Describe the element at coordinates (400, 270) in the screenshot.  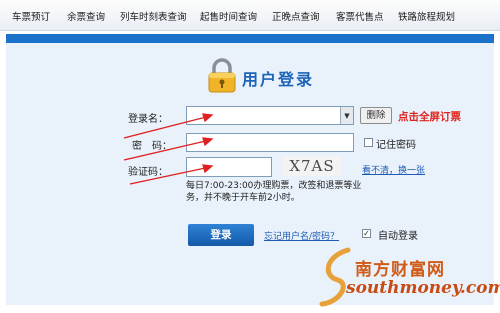
I see `watermark-text: 南方财富网` at that location.